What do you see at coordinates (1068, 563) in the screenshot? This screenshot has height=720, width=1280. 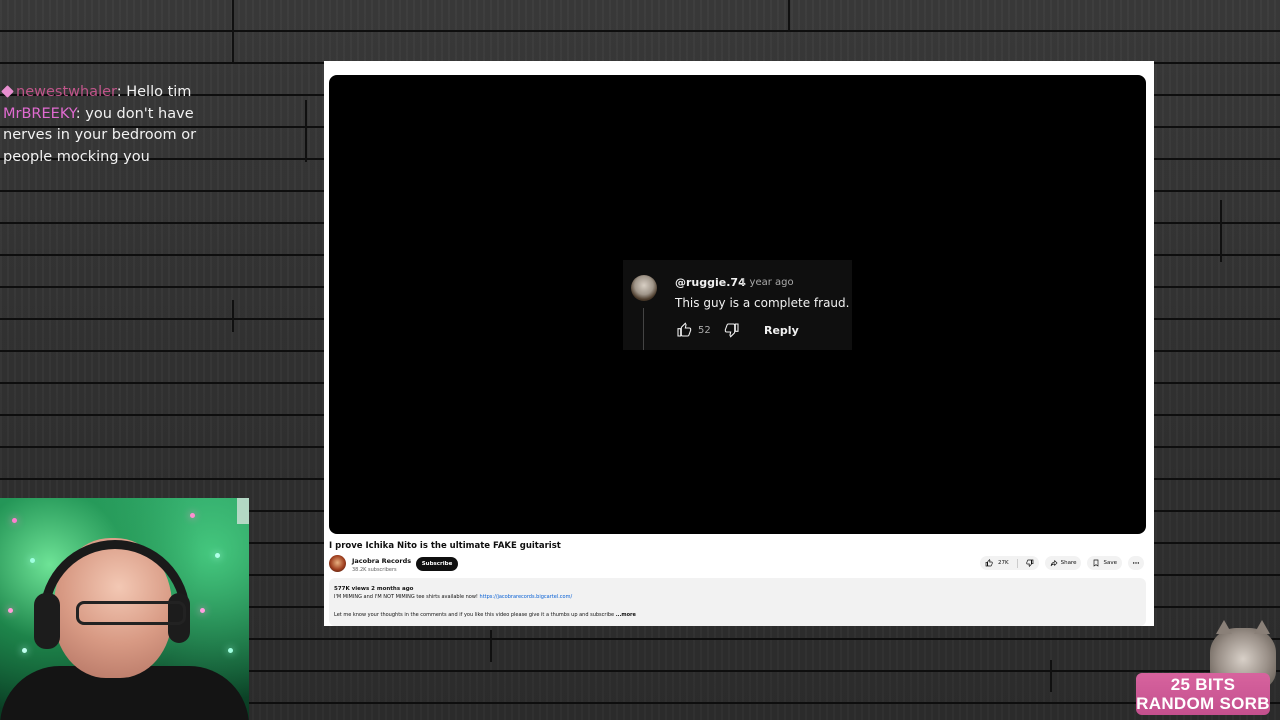 I see `share-label: Share` at bounding box center [1068, 563].